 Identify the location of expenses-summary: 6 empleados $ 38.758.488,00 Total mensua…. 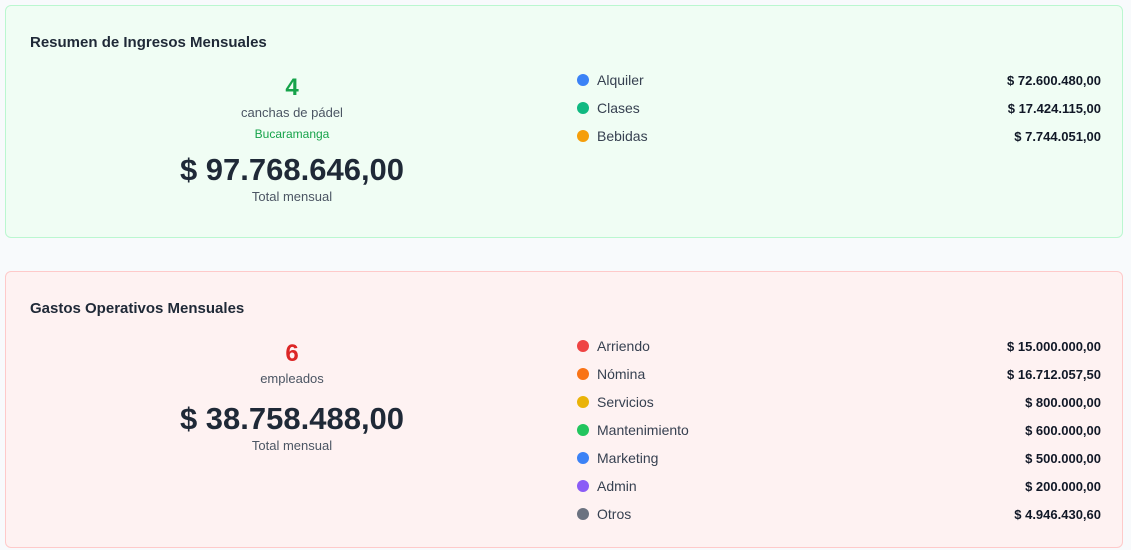
(292, 397).